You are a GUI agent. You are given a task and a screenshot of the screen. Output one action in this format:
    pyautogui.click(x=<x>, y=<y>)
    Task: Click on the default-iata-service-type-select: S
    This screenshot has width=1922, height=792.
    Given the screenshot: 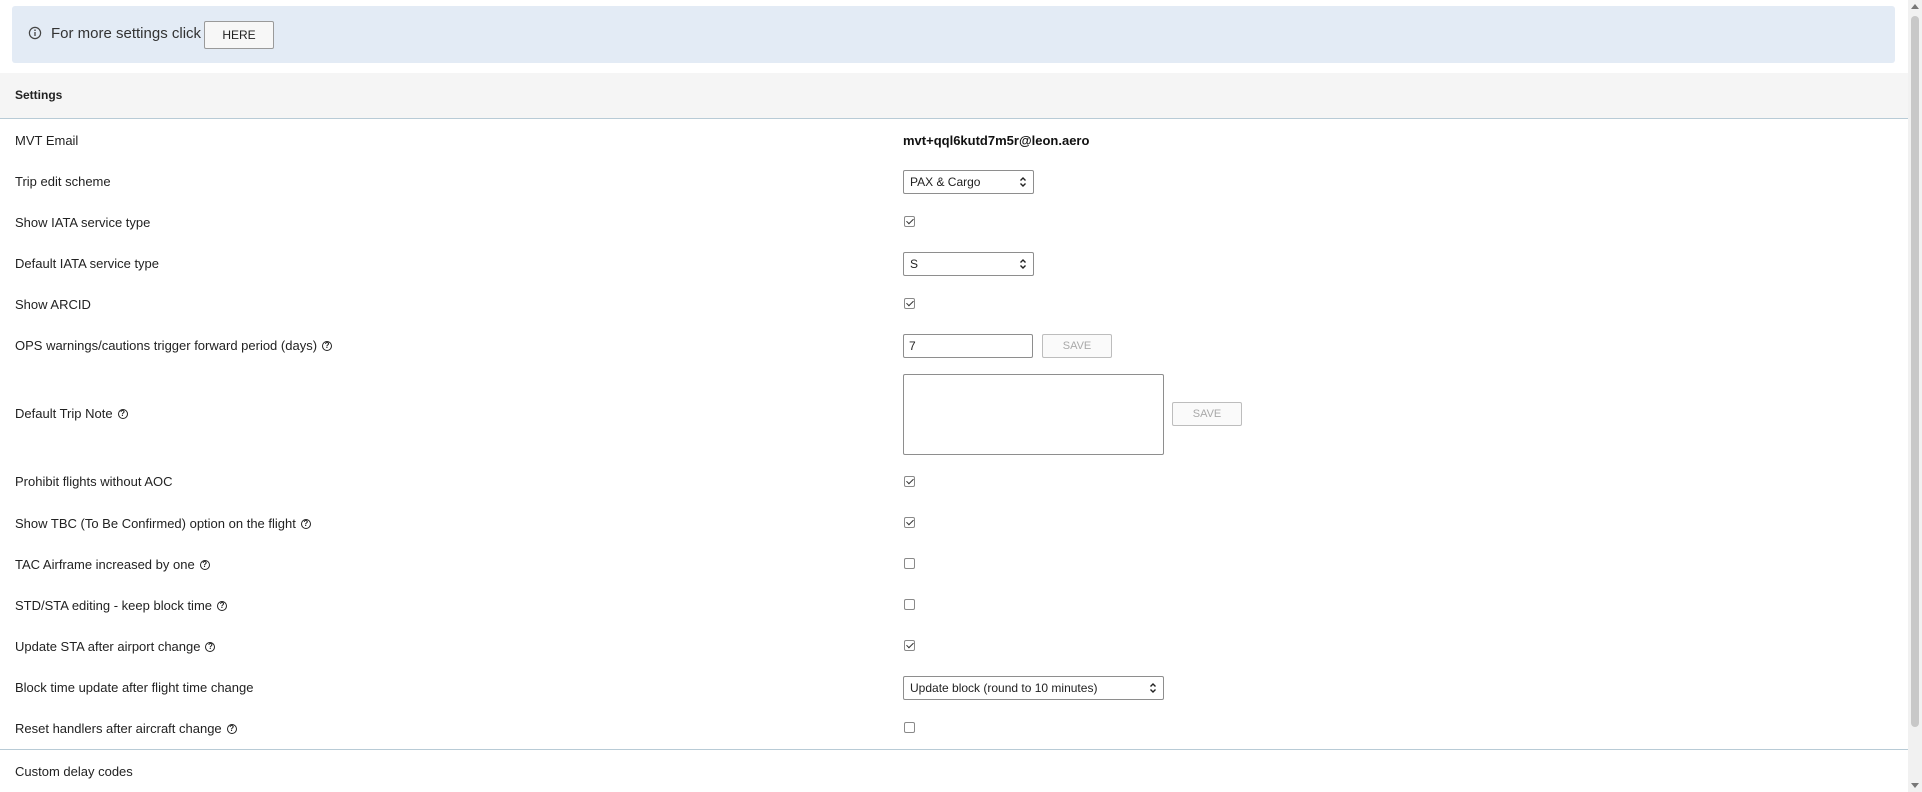 What is the action you would take?
    pyautogui.click(x=968, y=264)
    